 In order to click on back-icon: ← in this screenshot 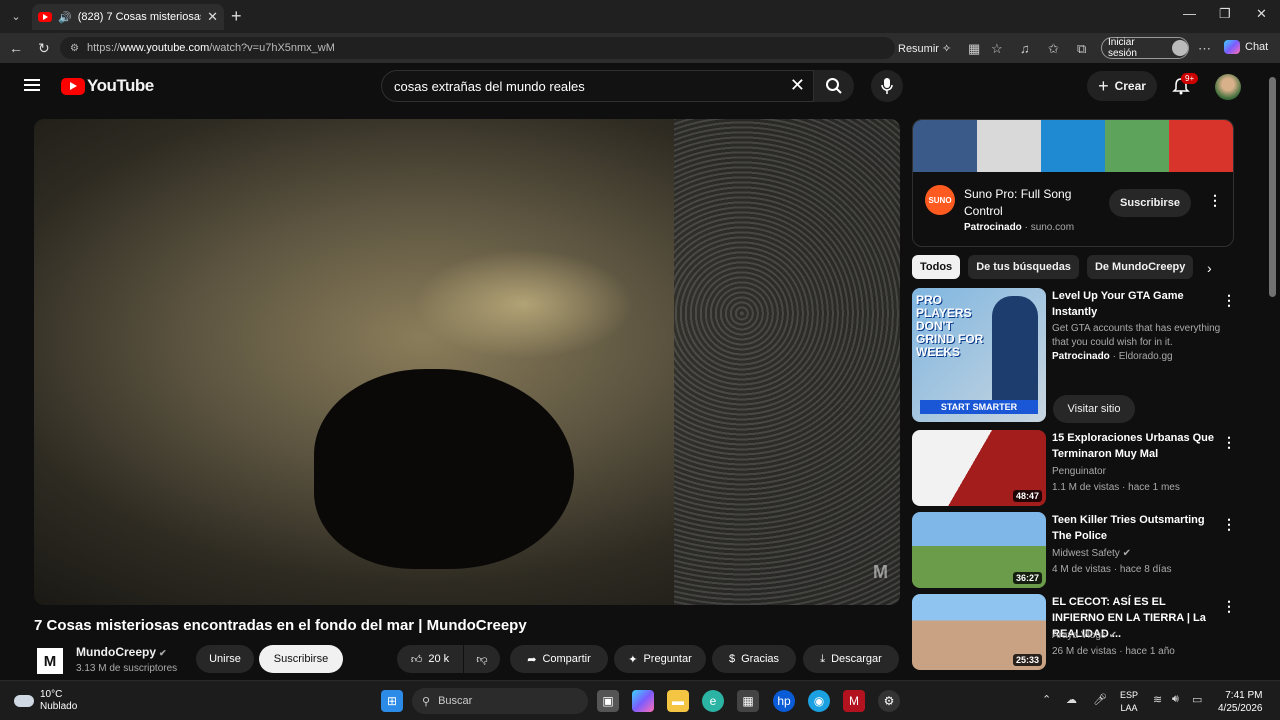, I will do `click(16, 48)`.